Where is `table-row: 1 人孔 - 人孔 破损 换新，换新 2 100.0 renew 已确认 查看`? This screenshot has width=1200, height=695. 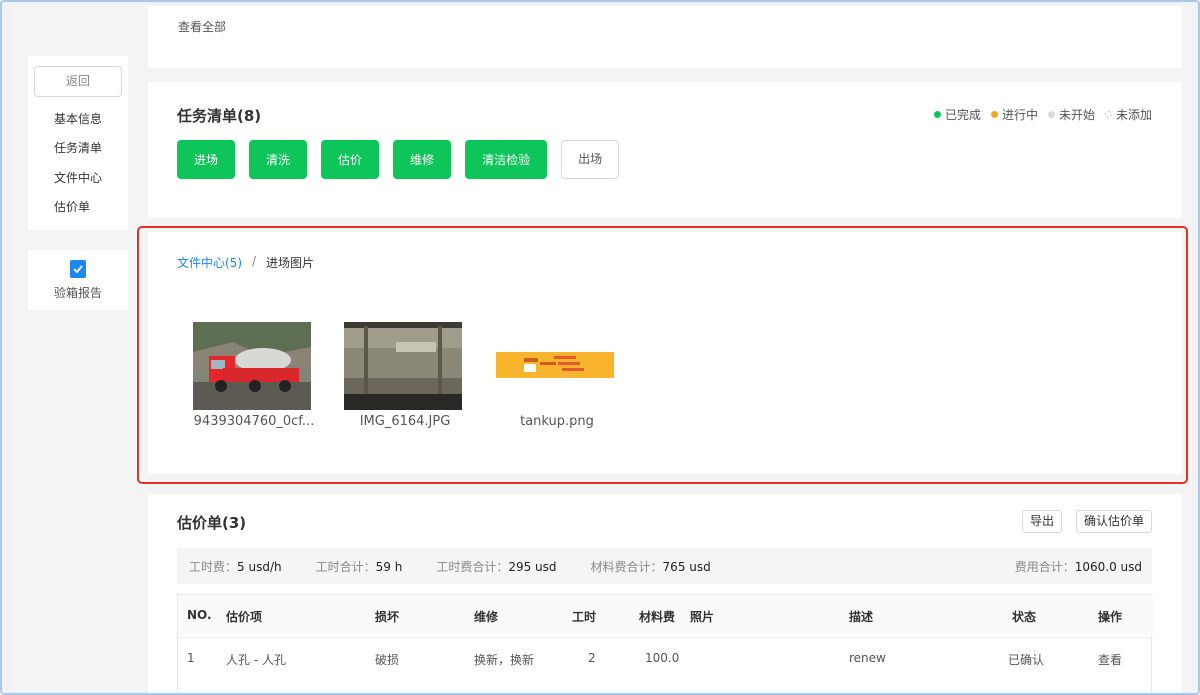 table-row: 1 人孔 - 人孔 破损 换新，换新 2 100.0 renew 已确认 查看 is located at coordinates (665, 657).